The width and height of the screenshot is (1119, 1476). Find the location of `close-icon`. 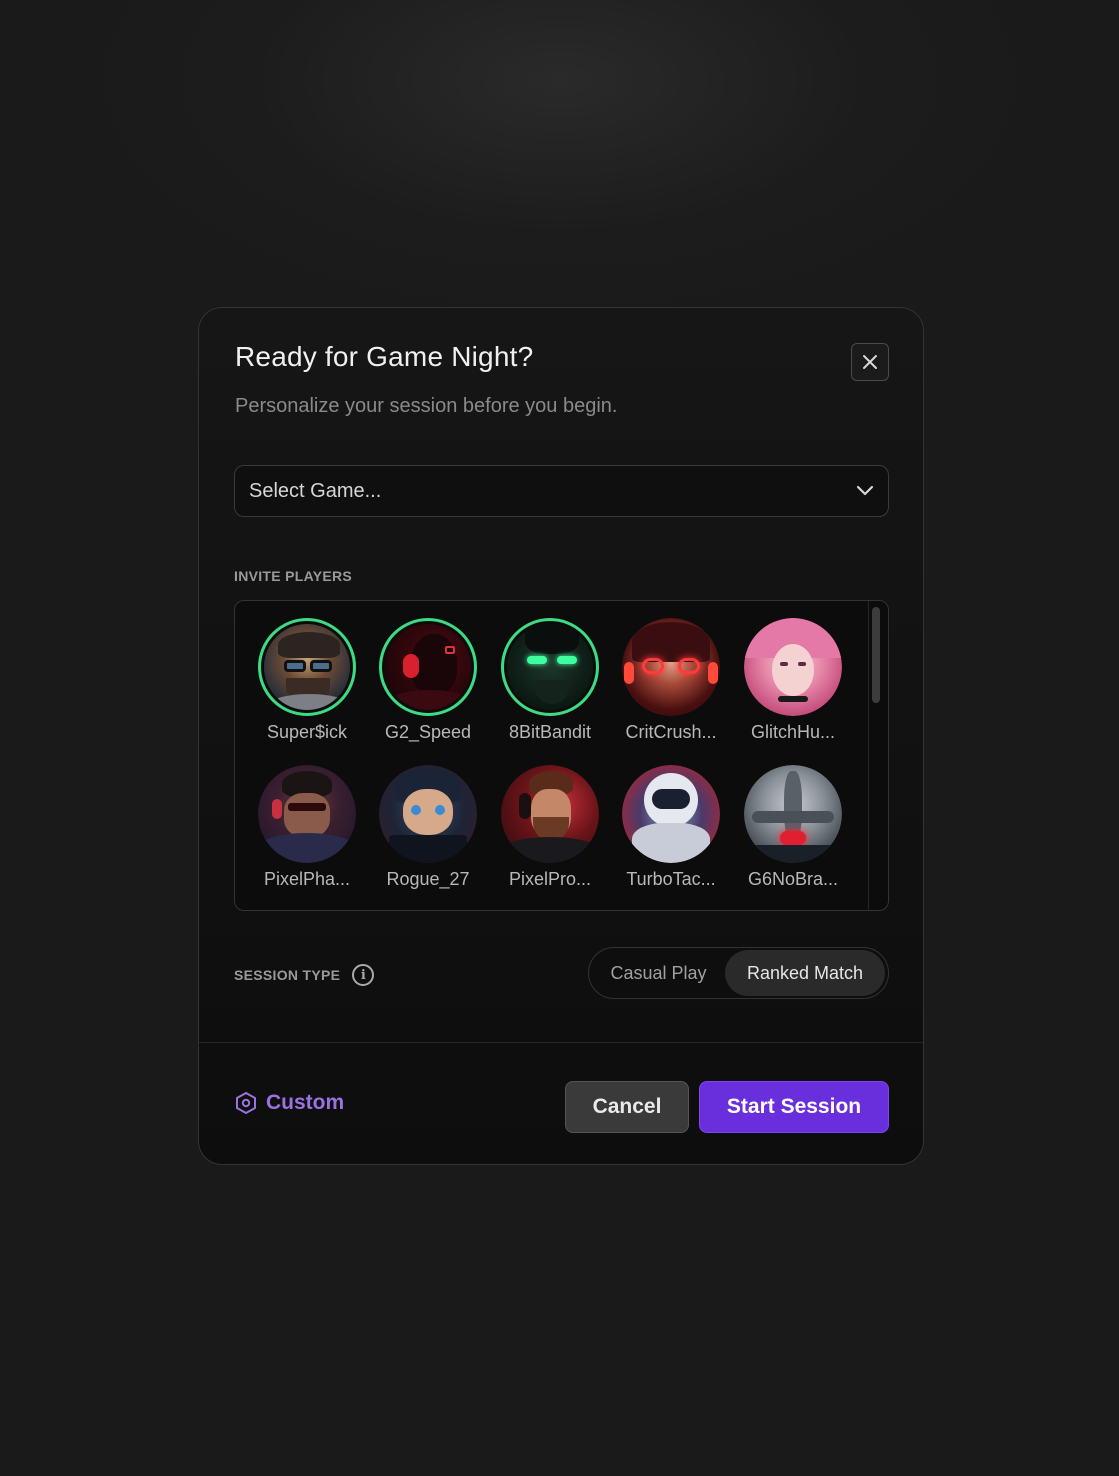

close-icon is located at coordinates (870, 362).